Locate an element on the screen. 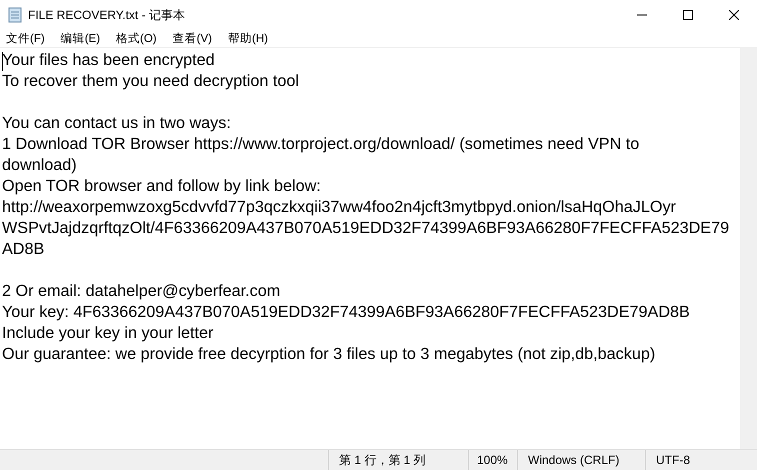 This screenshot has width=757, height=470. text-line: WSPvtJajdzqrftqzOlt/4F63366209A437B070A519EDD32F74399A6BF93A66280F7FECFFA523DE79 is located at coordinates (366, 228).